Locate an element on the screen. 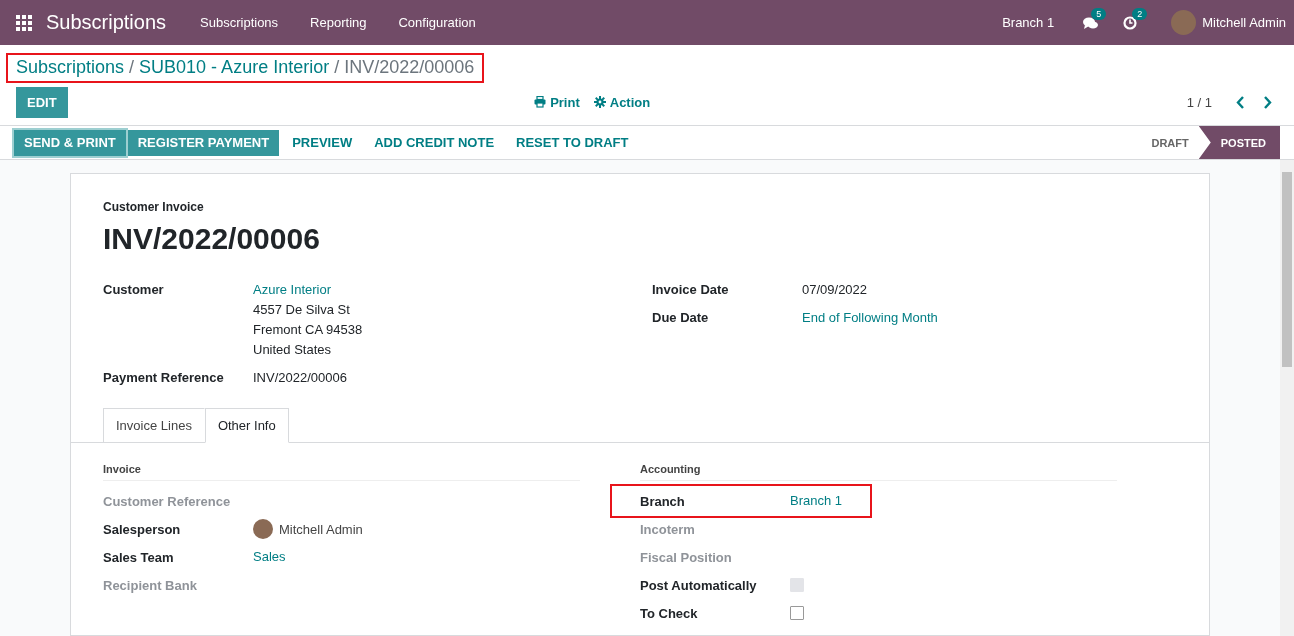 This screenshot has height=636, width=1294. tab: Invoice Lines is located at coordinates (154, 425).